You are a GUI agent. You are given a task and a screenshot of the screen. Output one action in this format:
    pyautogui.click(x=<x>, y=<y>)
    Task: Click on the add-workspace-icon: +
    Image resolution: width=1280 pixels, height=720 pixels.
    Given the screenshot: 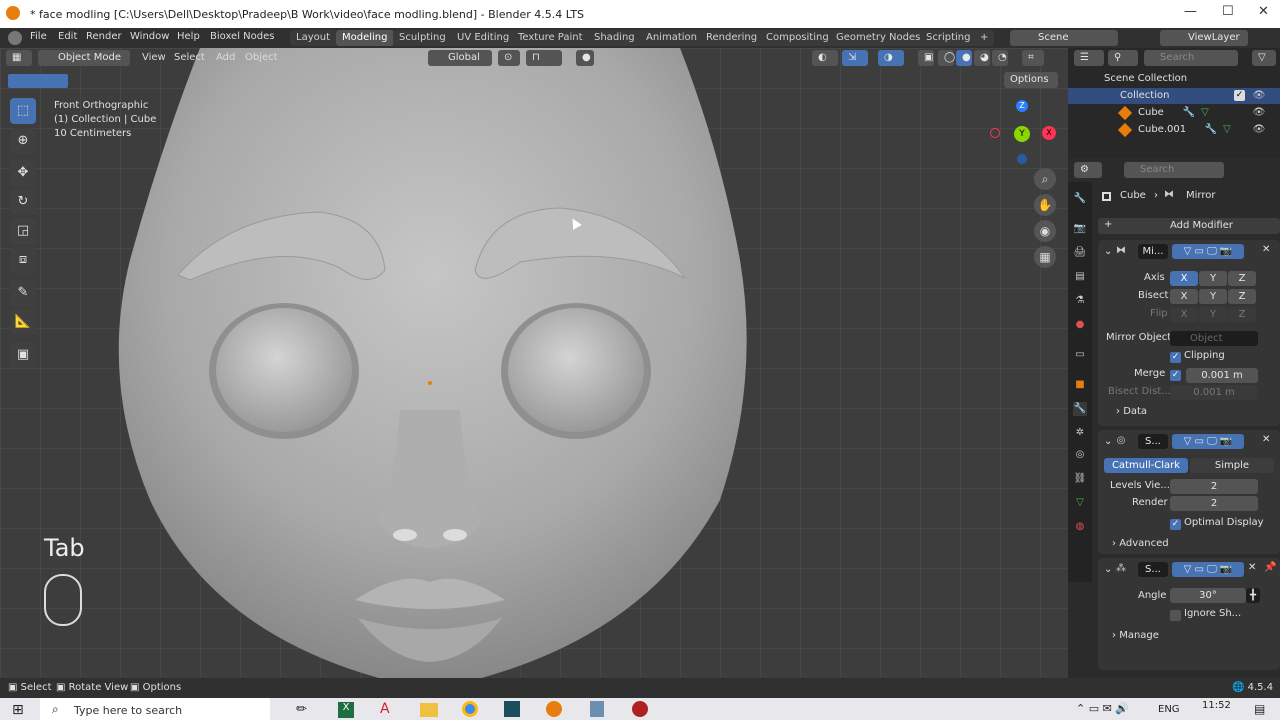 What is the action you would take?
    pyautogui.click(x=984, y=38)
    